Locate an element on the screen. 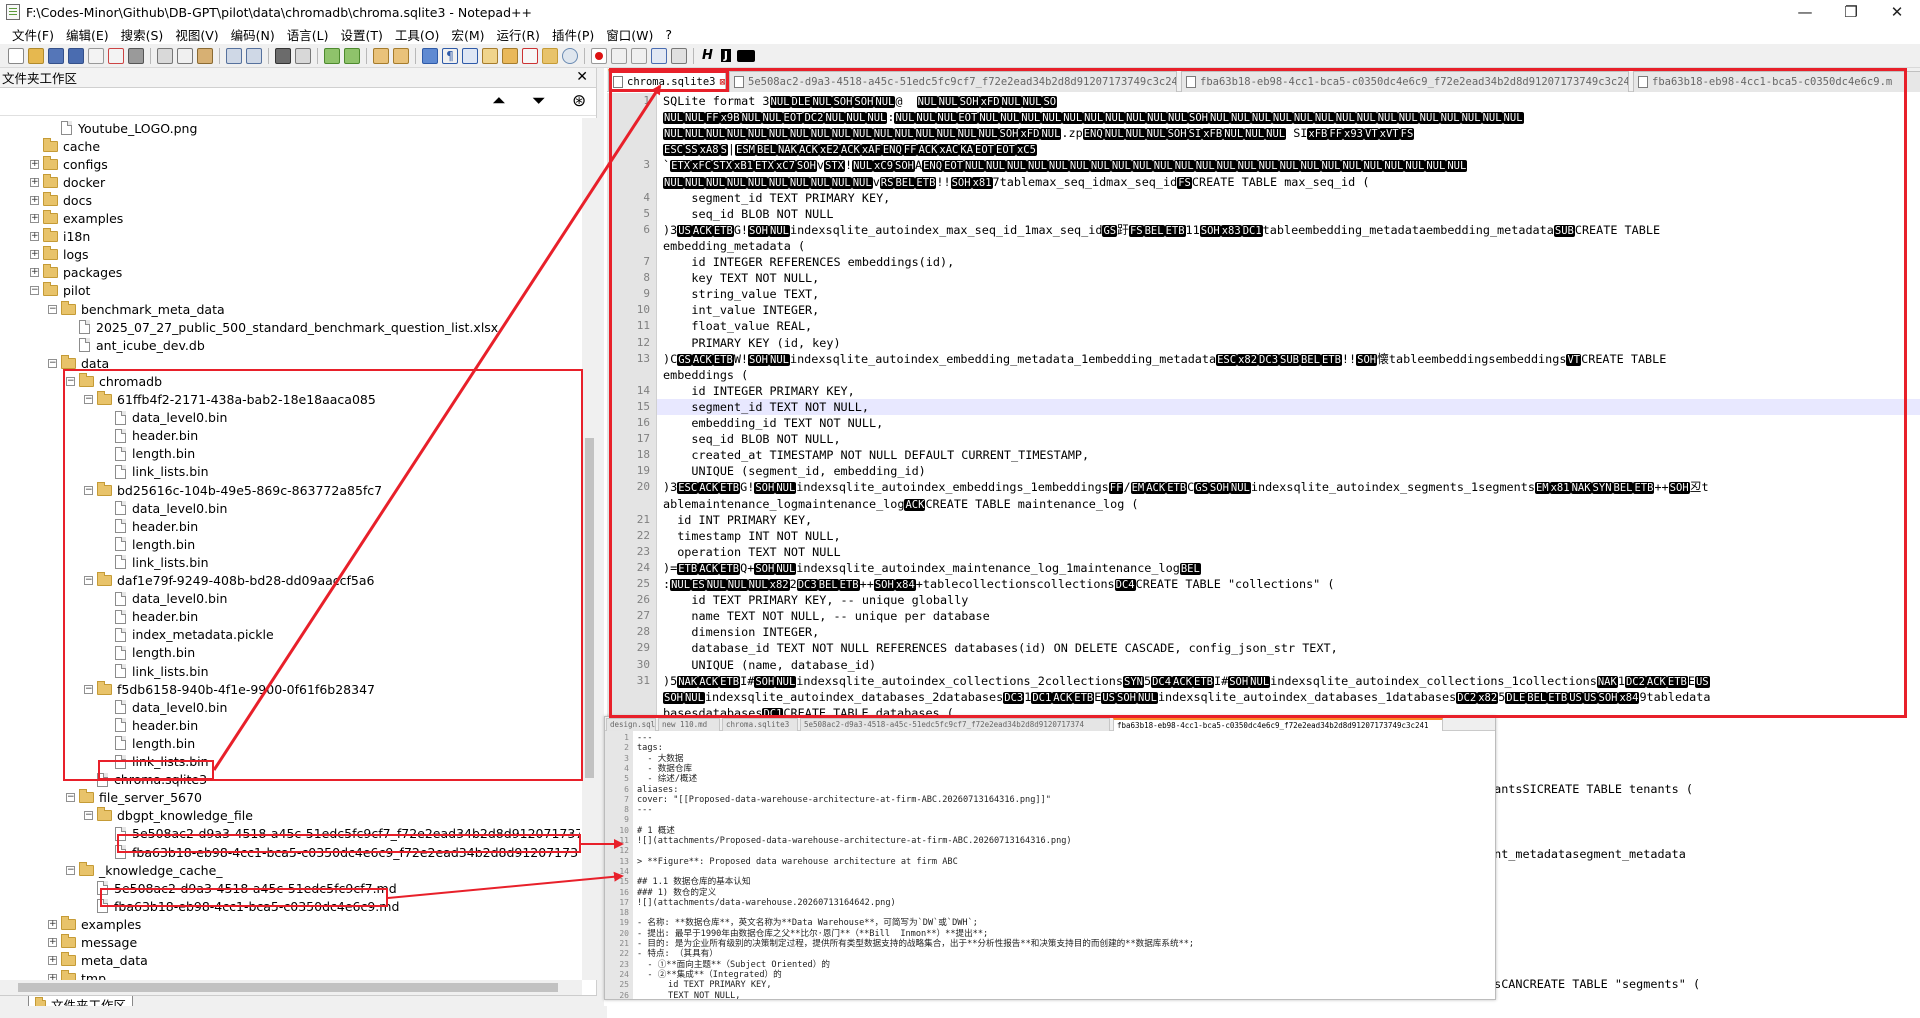  h-toolbar-button: H is located at coordinates (707, 55).